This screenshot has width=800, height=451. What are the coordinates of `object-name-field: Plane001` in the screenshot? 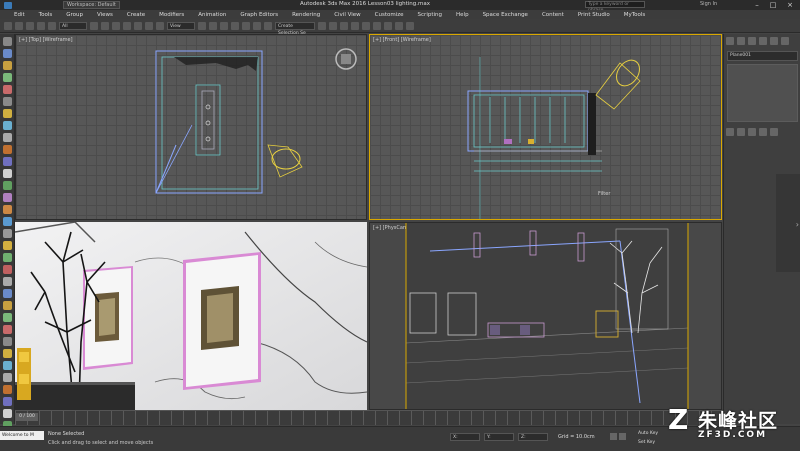 It's located at (762, 56).